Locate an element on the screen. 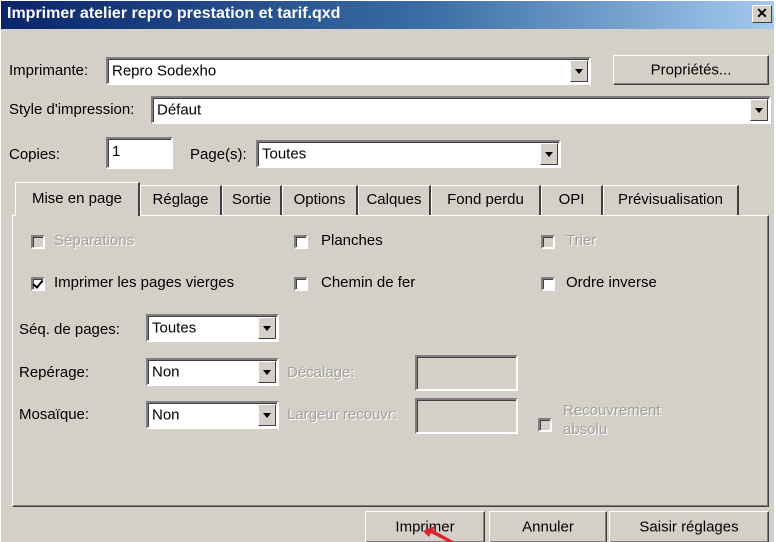 The image size is (776, 542). printer-value: Repro Sodexho is located at coordinates (164, 71).